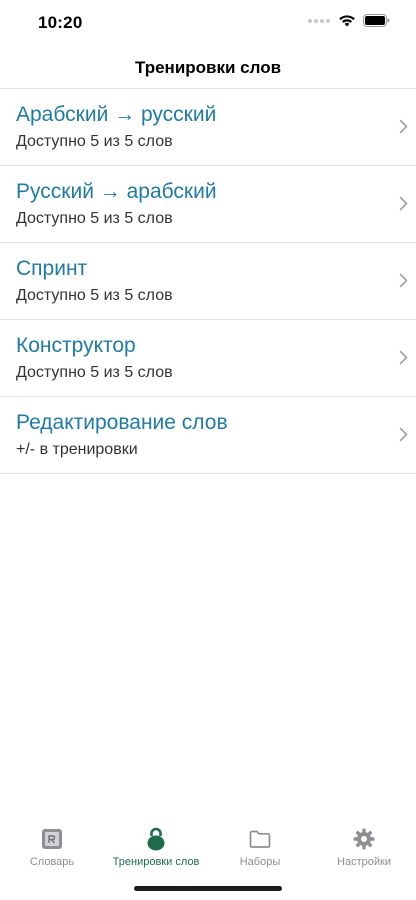  What do you see at coordinates (364, 862) in the screenshot?
I see `tab-label: Настройки` at bounding box center [364, 862].